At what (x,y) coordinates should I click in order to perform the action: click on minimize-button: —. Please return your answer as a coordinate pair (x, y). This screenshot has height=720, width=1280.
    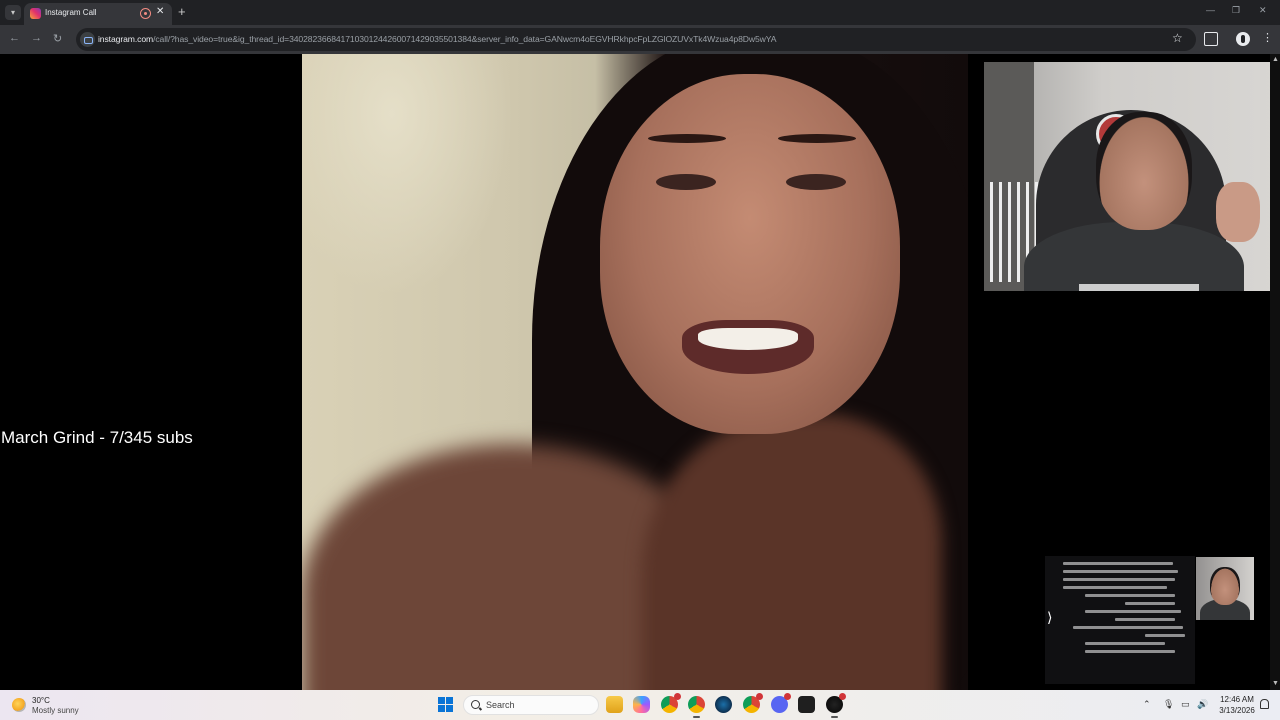
    Looking at the image, I should click on (1210, 10).